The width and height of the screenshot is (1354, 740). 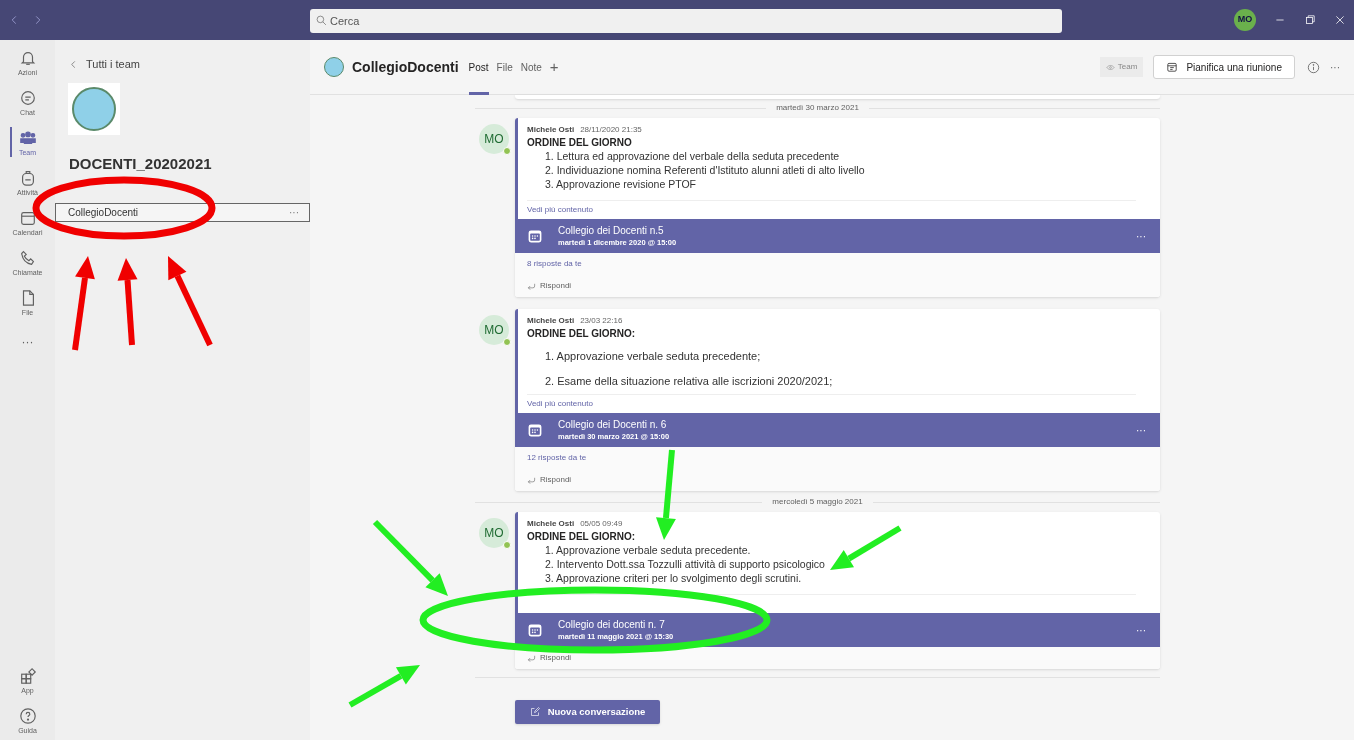 What do you see at coordinates (534, 712) in the screenshot?
I see `compose-icon` at bounding box center [534, 712].